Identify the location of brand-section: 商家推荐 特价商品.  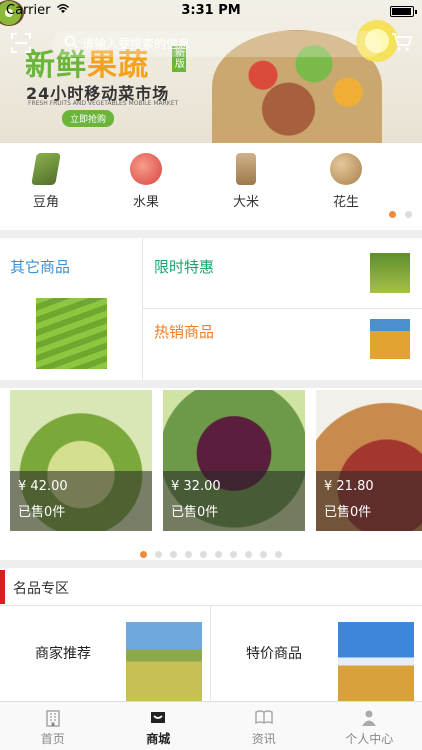
(211, 653).